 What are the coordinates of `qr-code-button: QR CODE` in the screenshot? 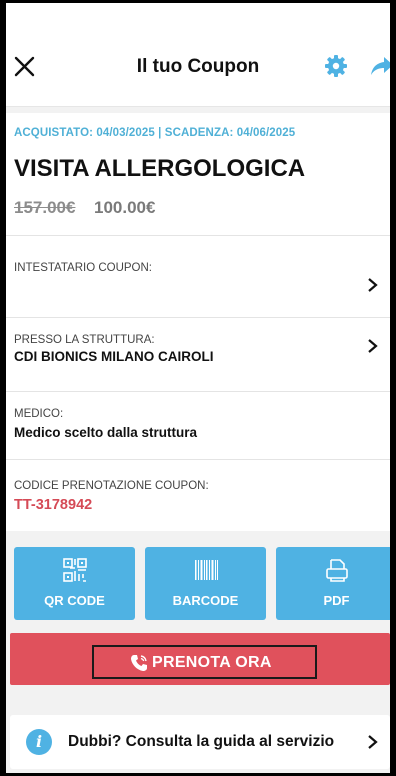 It's located at (74, 583).